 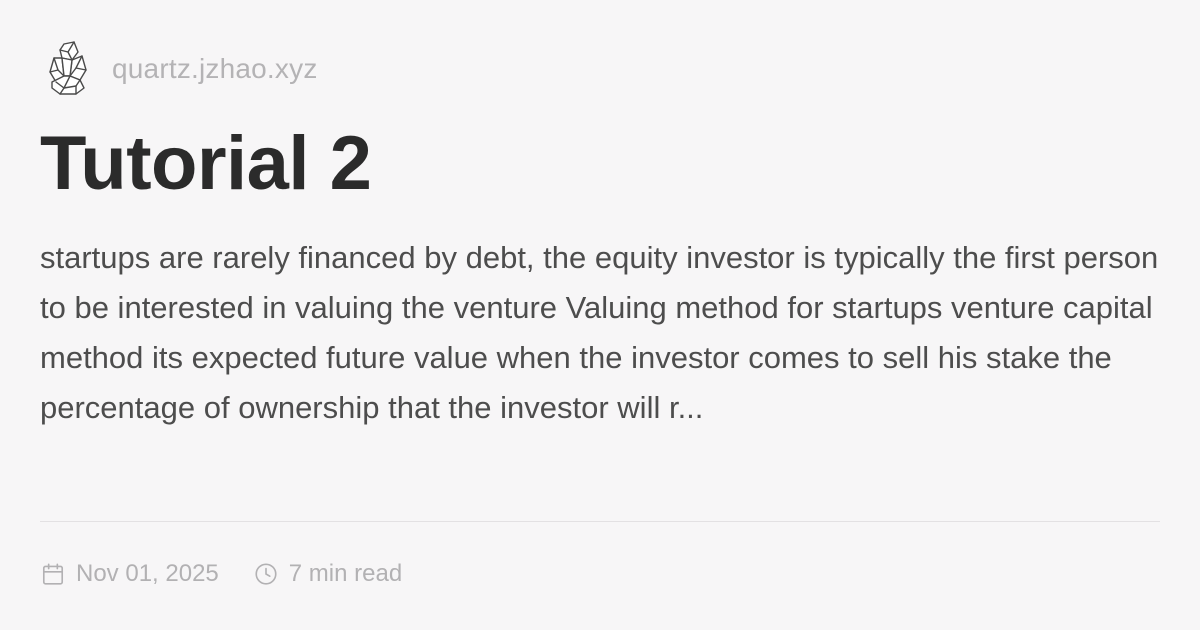 What do you see at coordinates (68, 68) in the screenshot?
I see `crystal-icon` at bounding box center [68, 68].